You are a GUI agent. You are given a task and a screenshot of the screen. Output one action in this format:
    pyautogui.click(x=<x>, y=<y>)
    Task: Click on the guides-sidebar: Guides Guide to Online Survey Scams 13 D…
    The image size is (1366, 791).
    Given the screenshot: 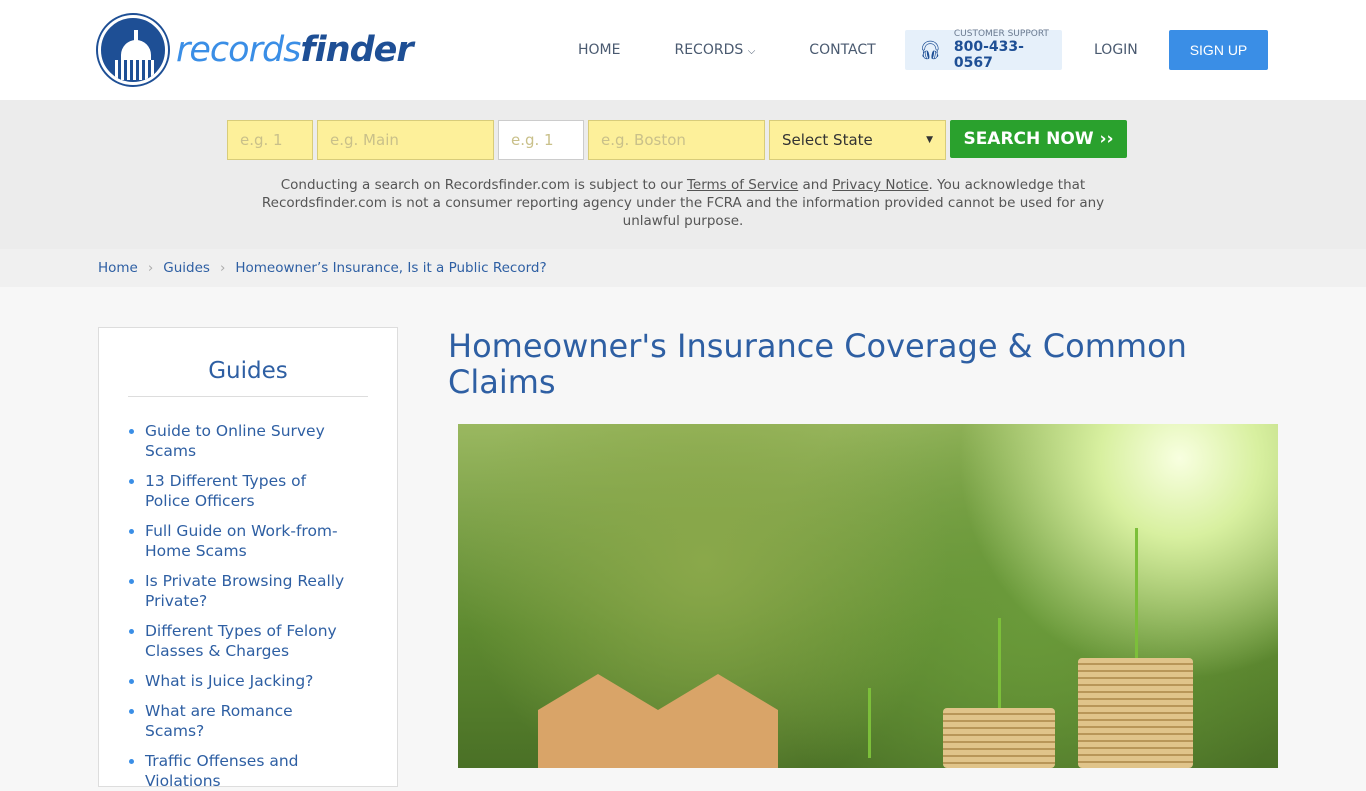 What is the action you would take?
    pyautogui.click(x=248, y=558)
    